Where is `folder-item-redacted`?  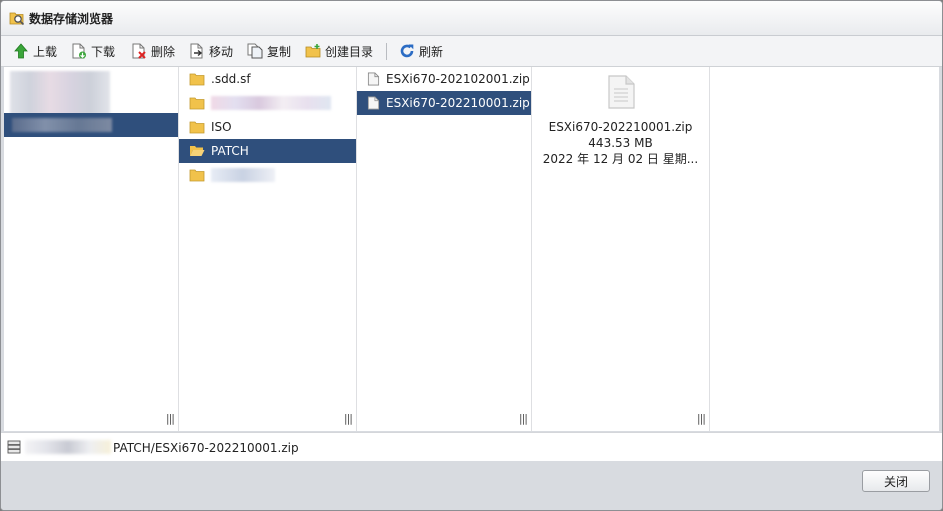
folder-item-redacted is located at coordinates (267, 103).